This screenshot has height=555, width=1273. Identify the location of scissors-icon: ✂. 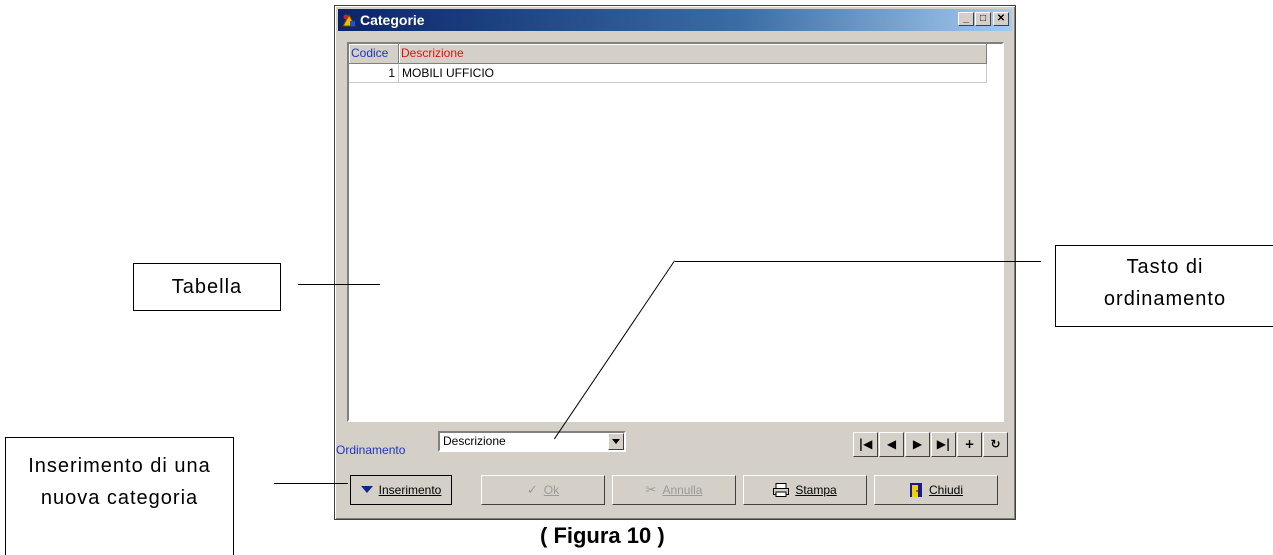
(651, 489).